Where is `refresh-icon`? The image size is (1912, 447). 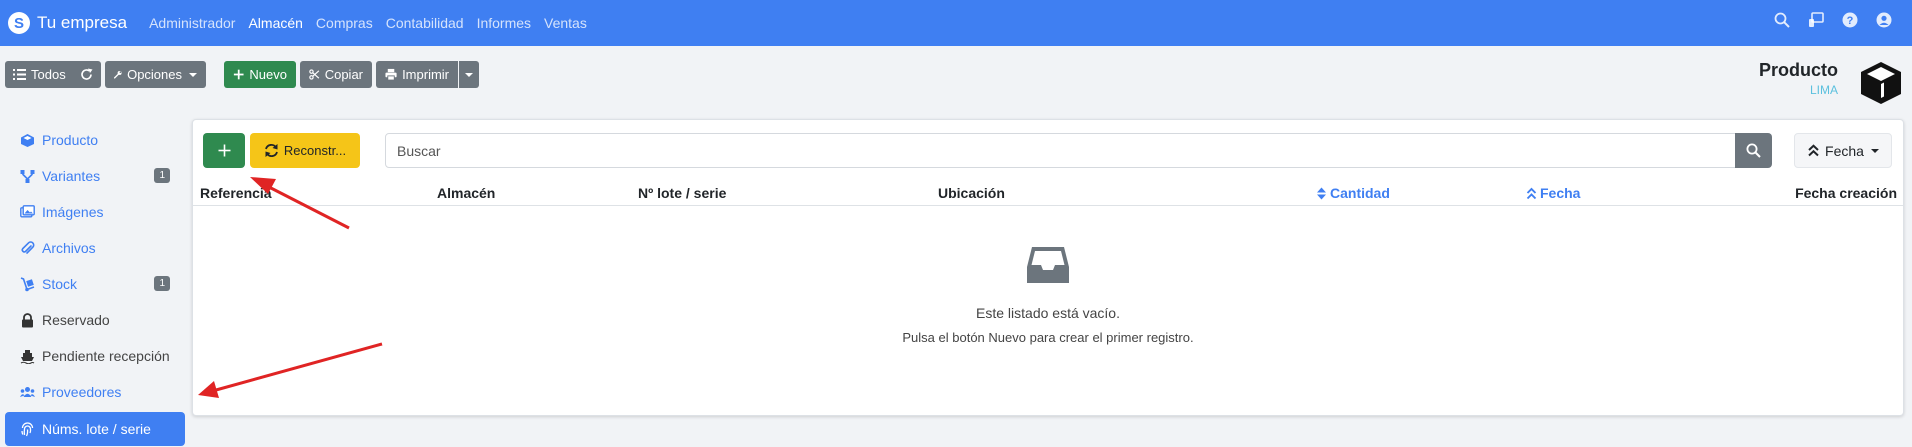 refresh-icon is located at coordinates (86, 74).